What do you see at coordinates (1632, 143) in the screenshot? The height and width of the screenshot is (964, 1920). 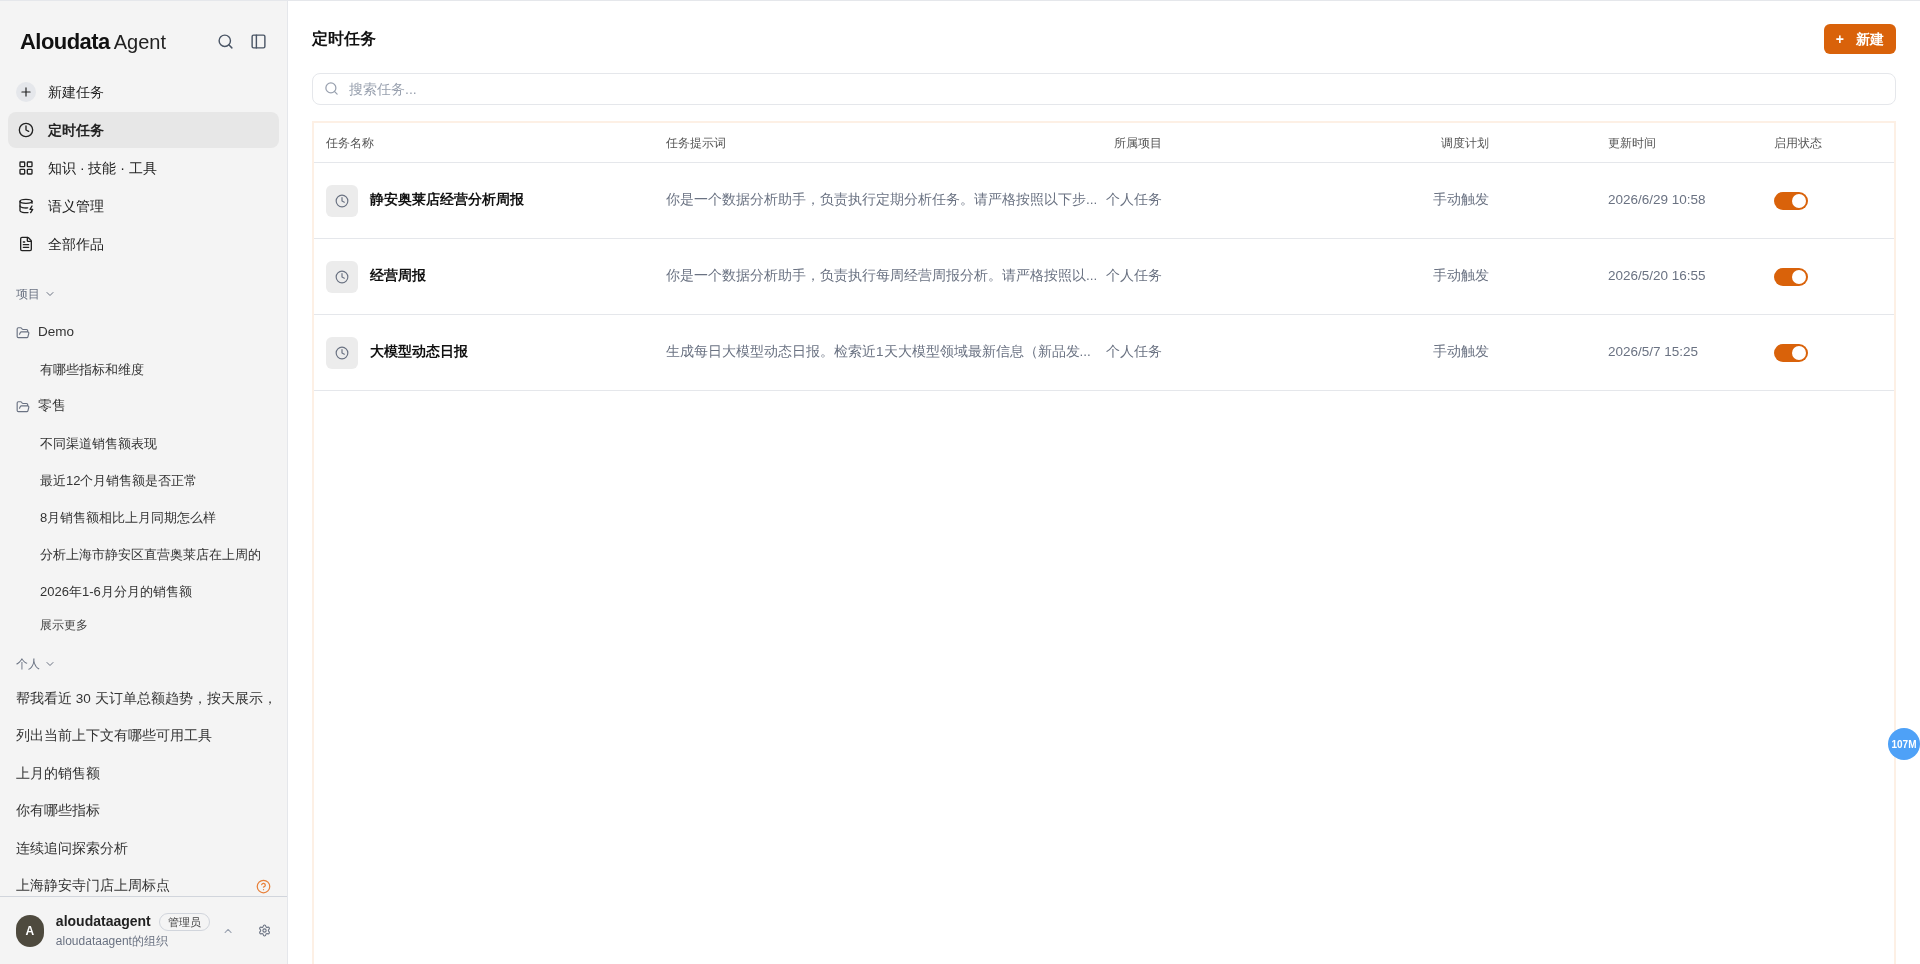 I see `column-header: 更新时间` at bounding box center [1632, 143].